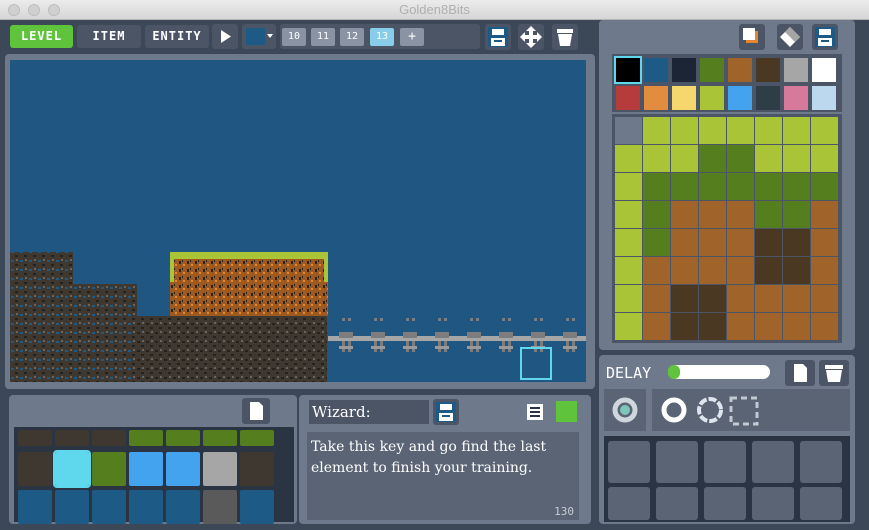  Describe the element at coordinates (825, 37) in the screenshot. I see `save-sprite-button` at that location.